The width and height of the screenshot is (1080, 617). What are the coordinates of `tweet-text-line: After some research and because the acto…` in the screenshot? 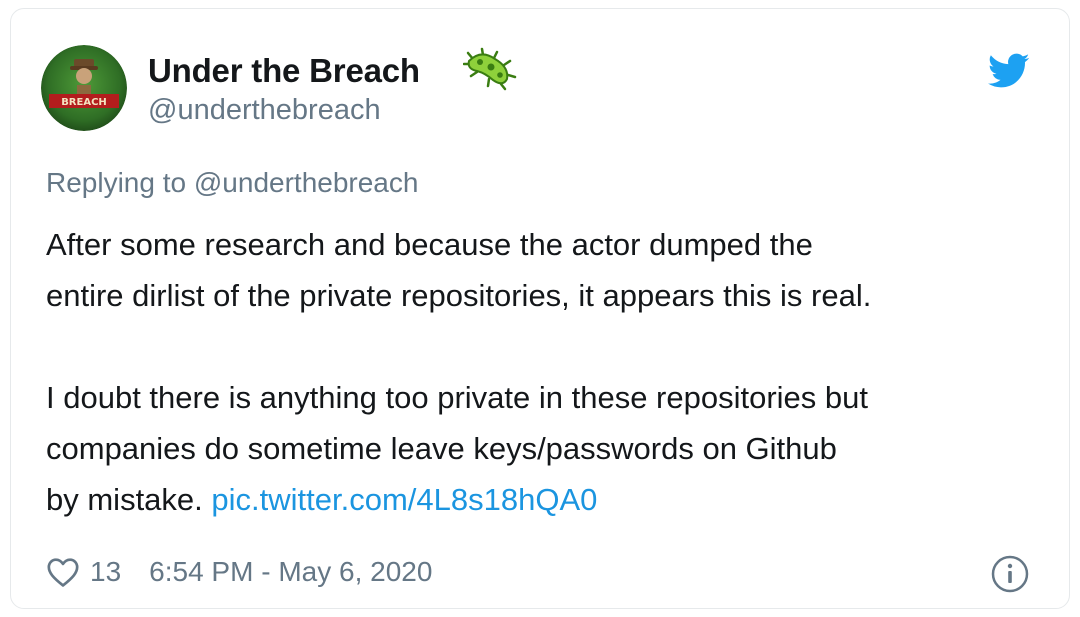 It's located at (429, 244).